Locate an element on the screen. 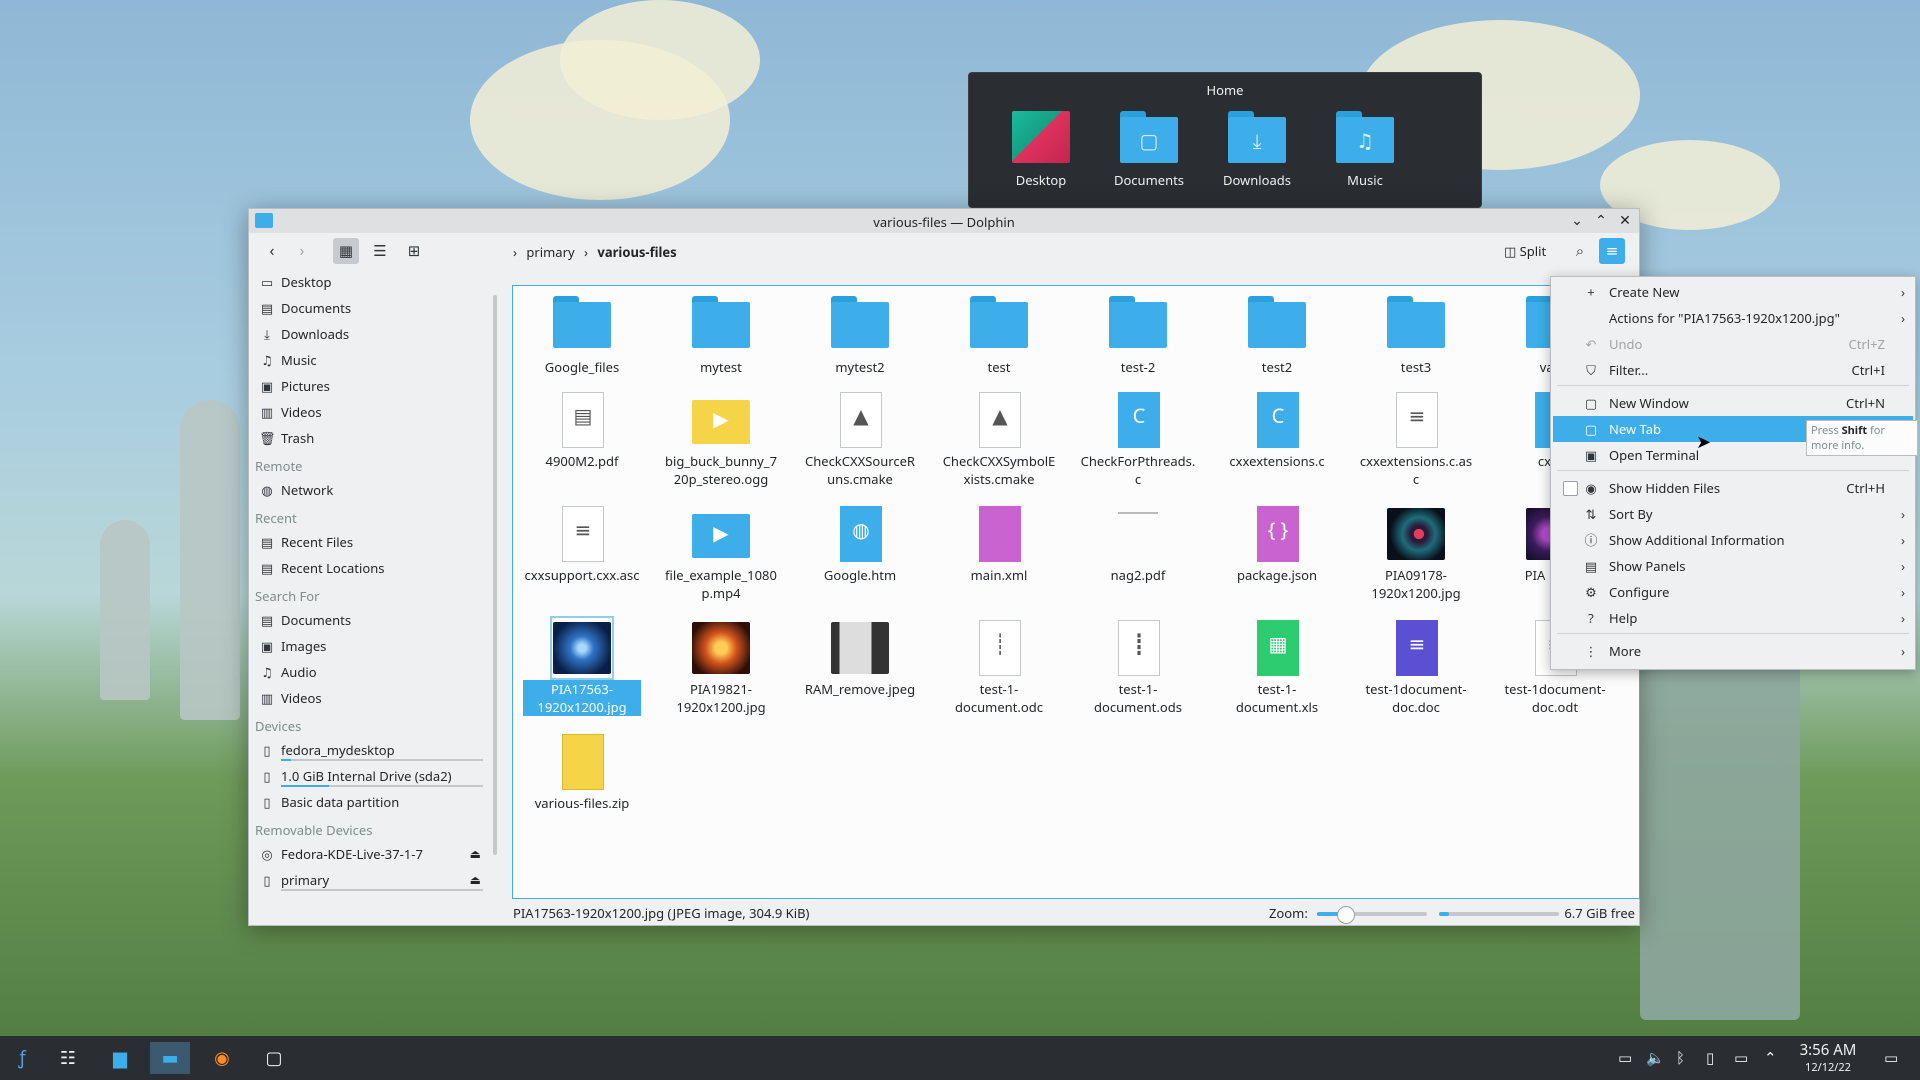 The image size is (1920, 1080). zoom-slider-handle is located at coordinates (1346, 915).